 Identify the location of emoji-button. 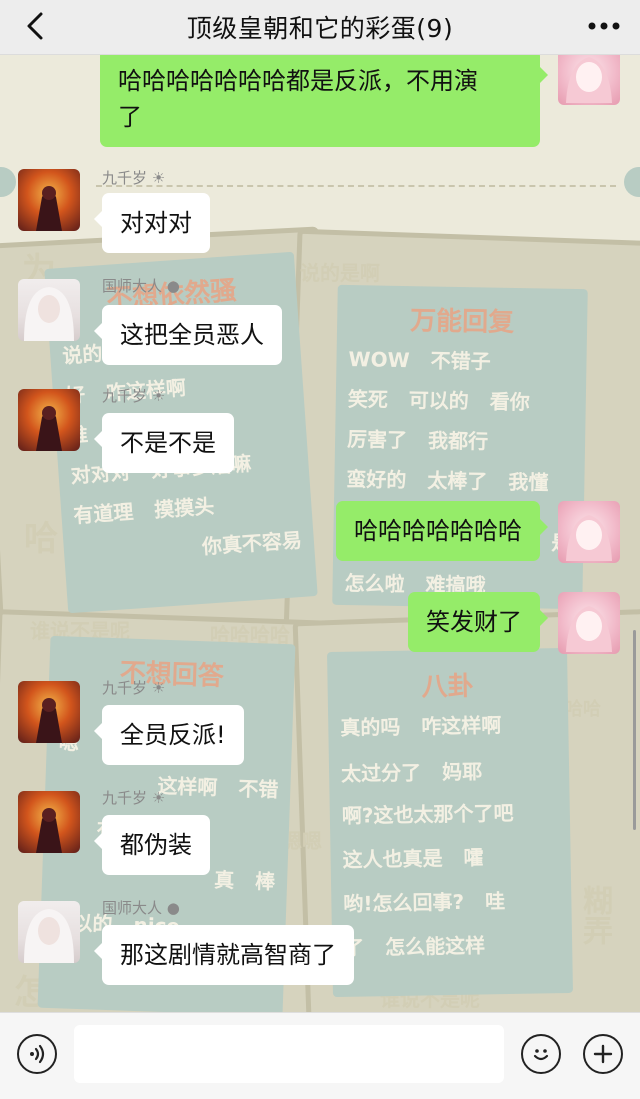
(541, 1054).